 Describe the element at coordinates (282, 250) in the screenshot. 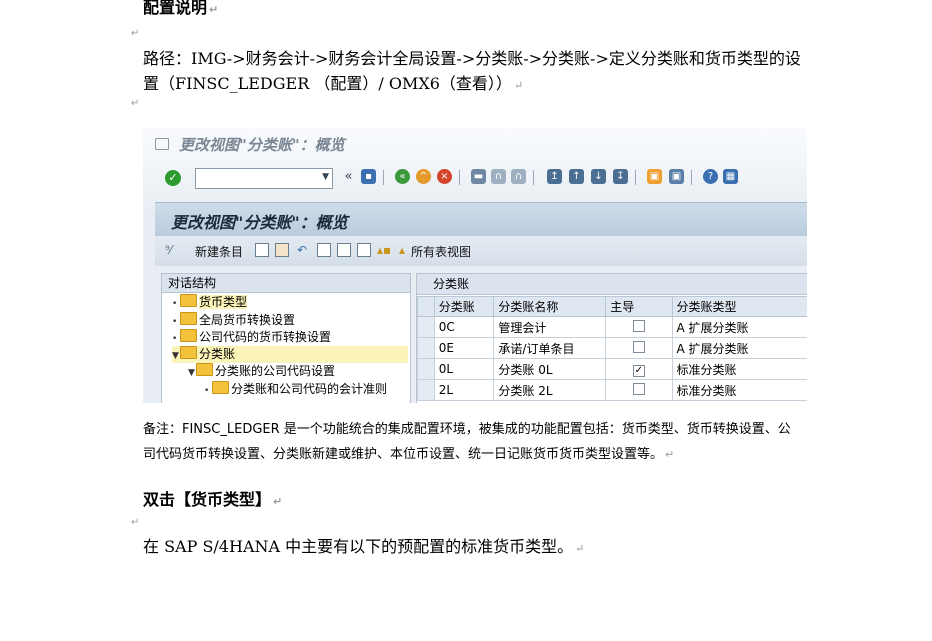

I see `delete-icon` at that location.